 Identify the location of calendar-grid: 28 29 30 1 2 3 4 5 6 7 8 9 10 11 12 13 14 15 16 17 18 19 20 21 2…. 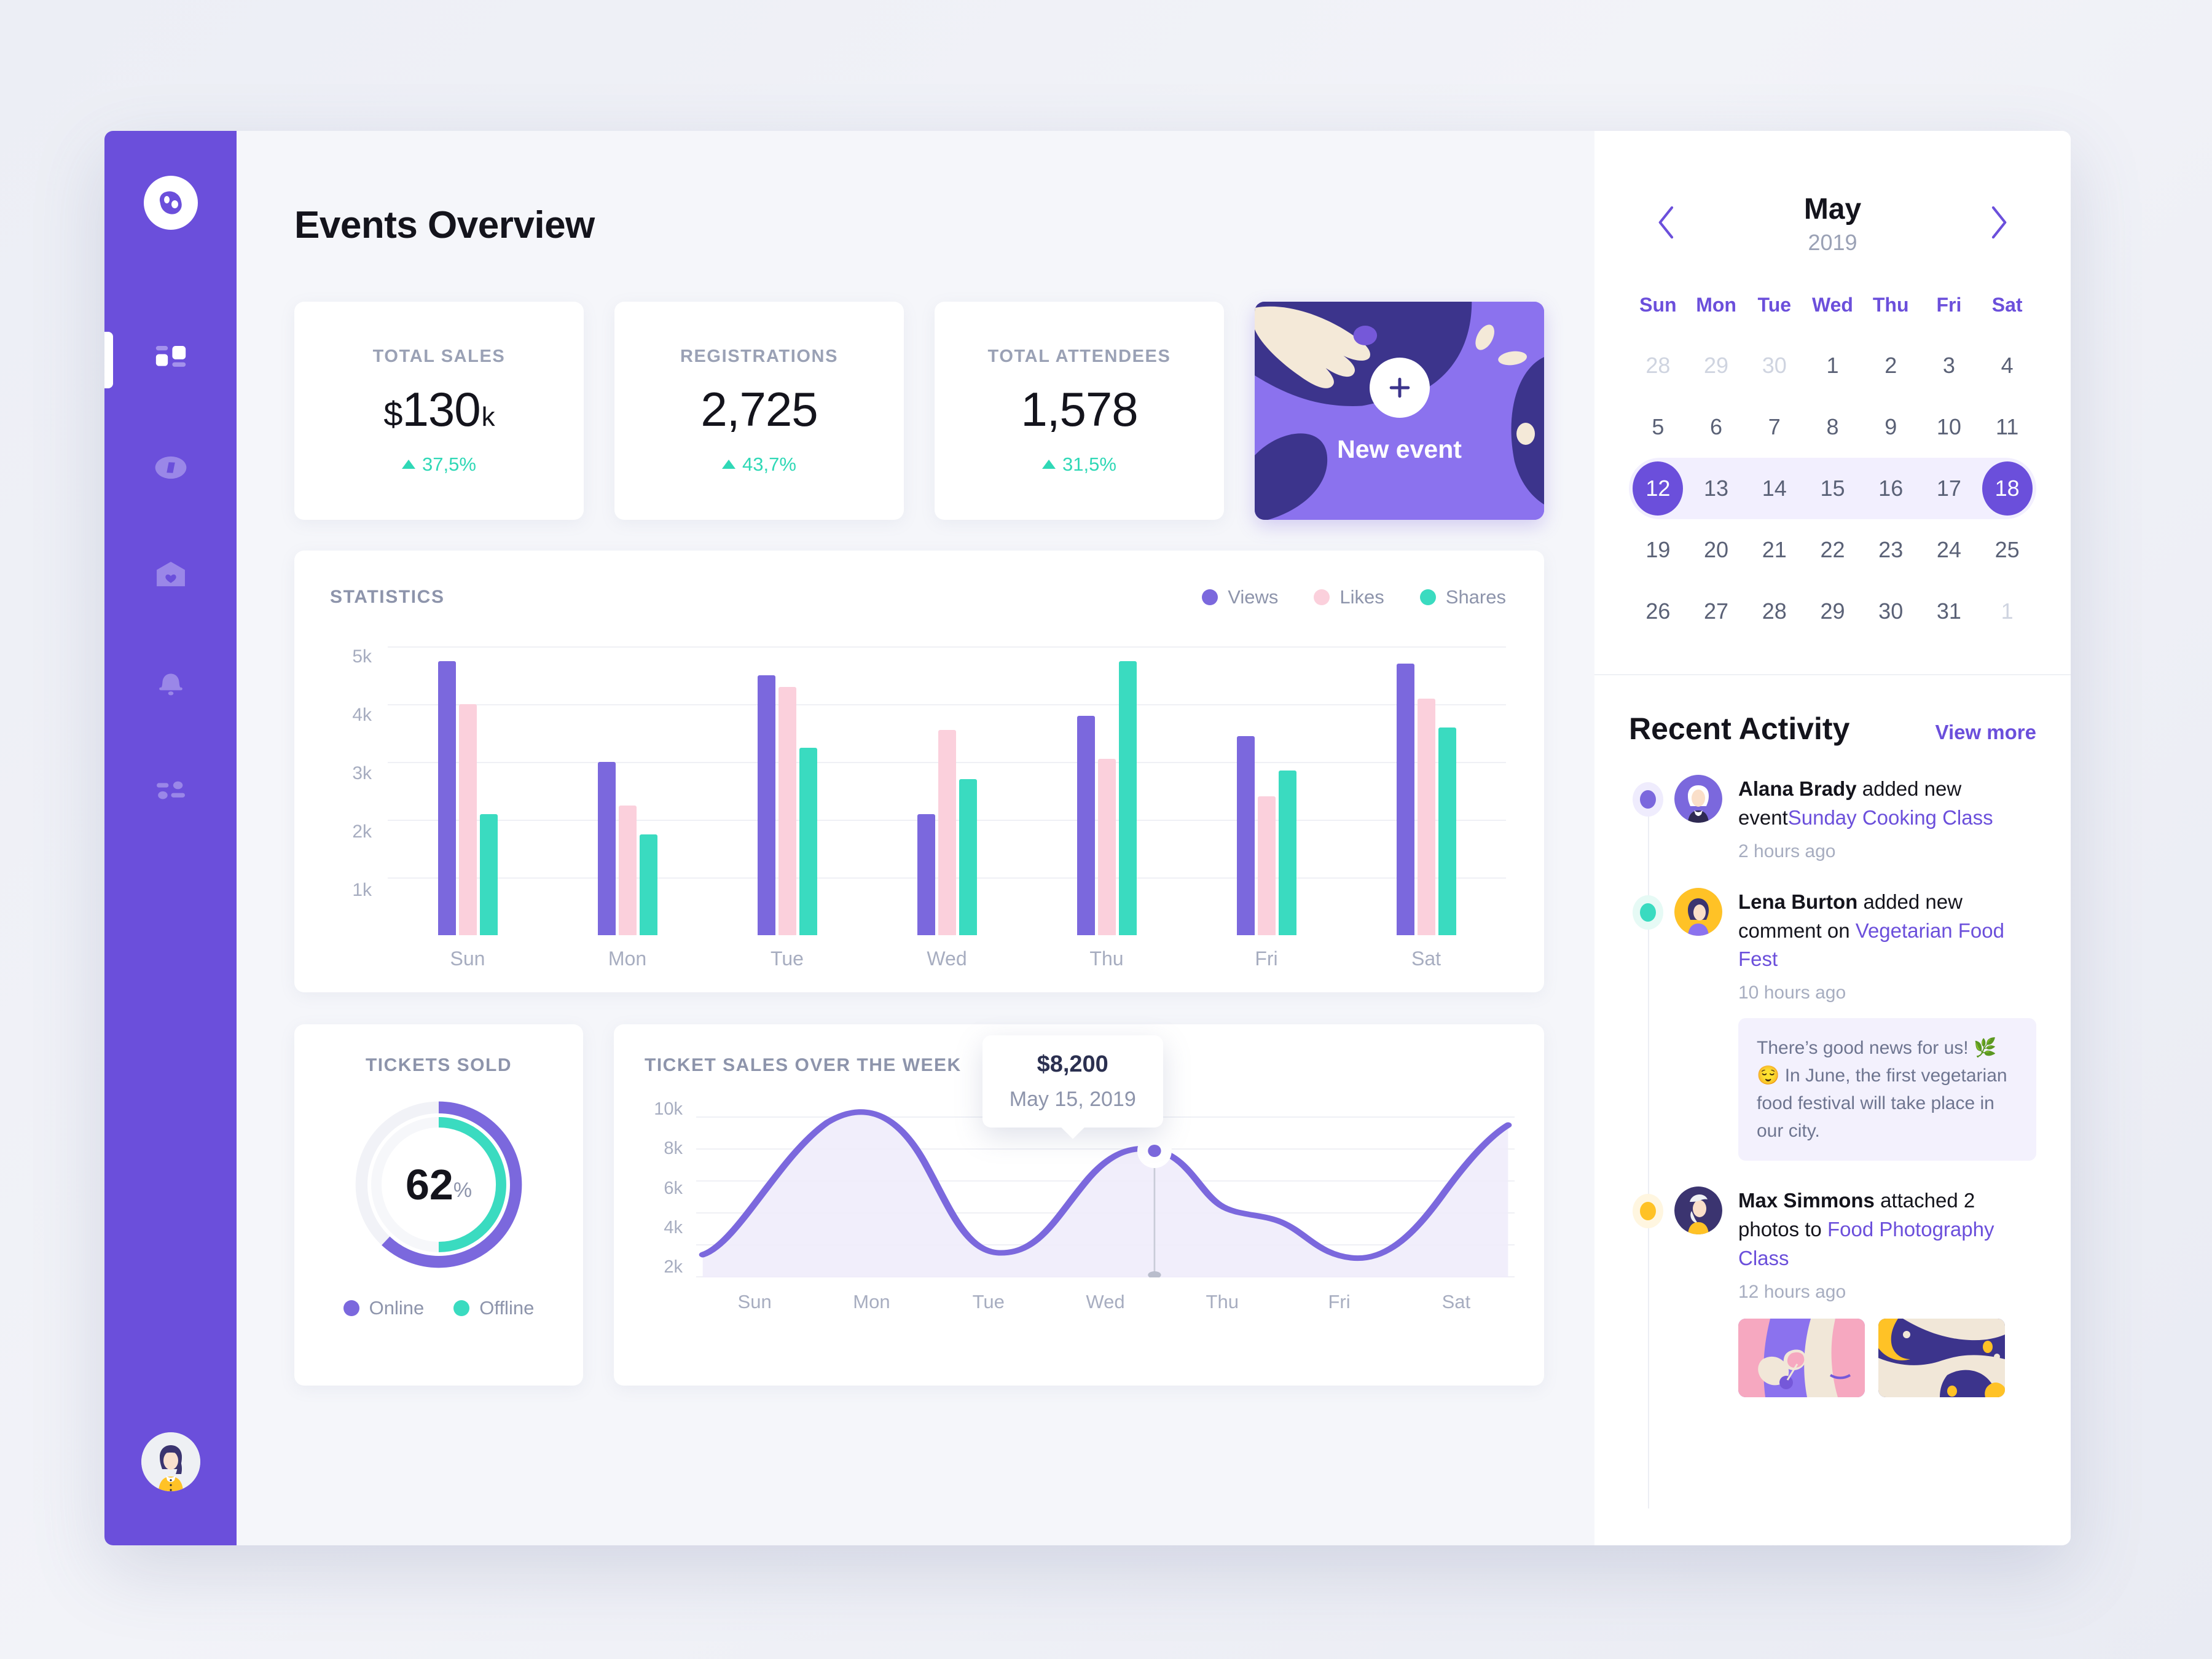
(1832, 488).